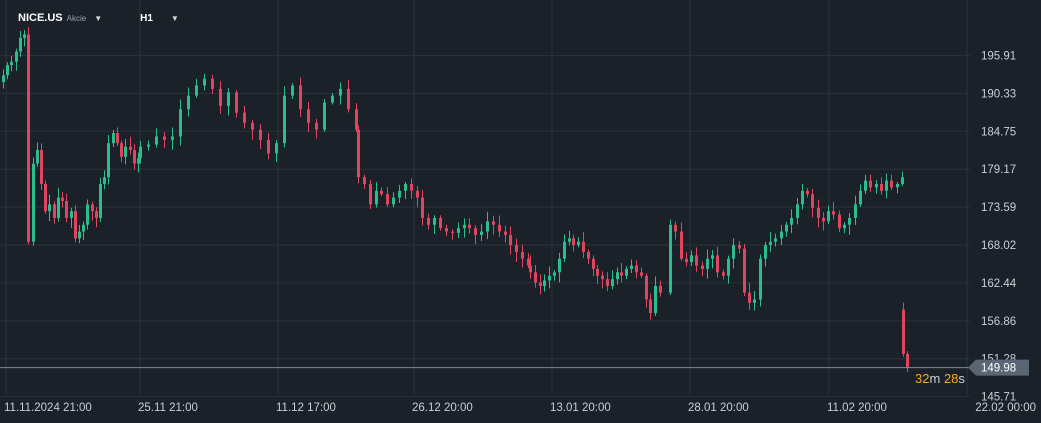 The image size is (1041, 423). What do you see at coordinates (998, 132) in the screenshot?
I see `y-tick-label: 184.75` at bounding box center [998, 132].